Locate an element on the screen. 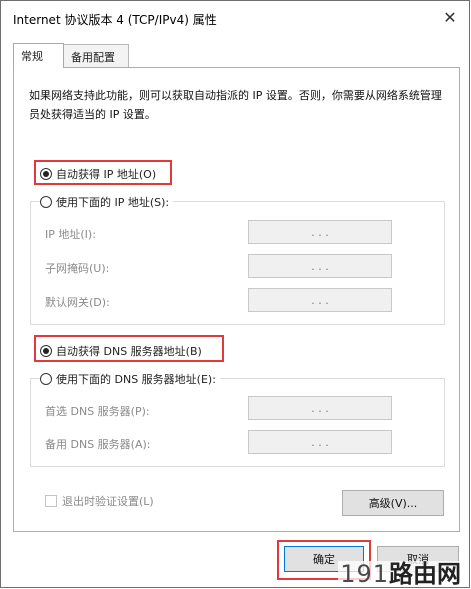  alternate-dns-input: . . . is located at coordinates (320, 442).